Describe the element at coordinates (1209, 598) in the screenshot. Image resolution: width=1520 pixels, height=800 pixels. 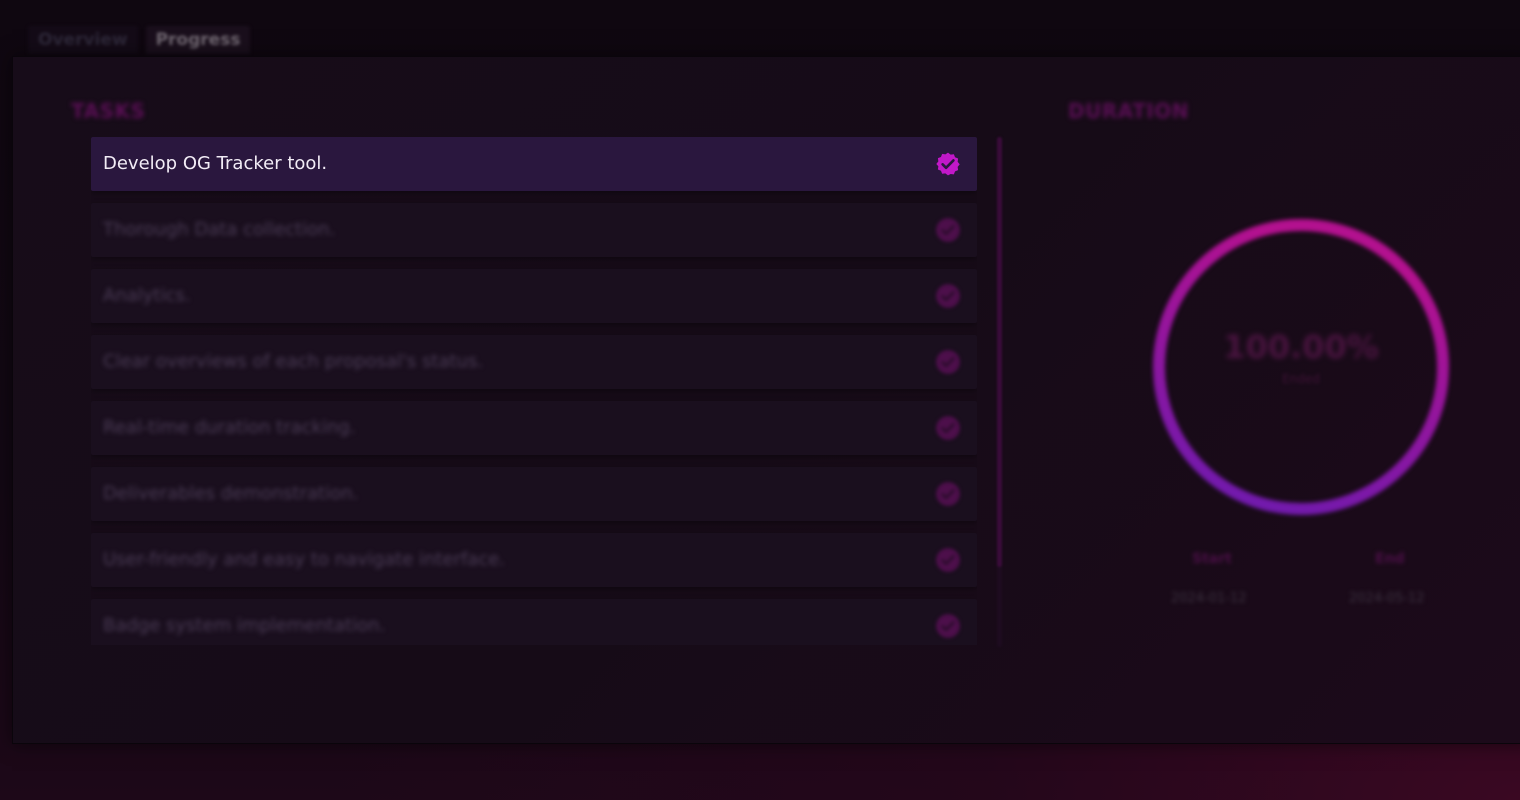
I see `start-date: 2024-01-12` at that location.